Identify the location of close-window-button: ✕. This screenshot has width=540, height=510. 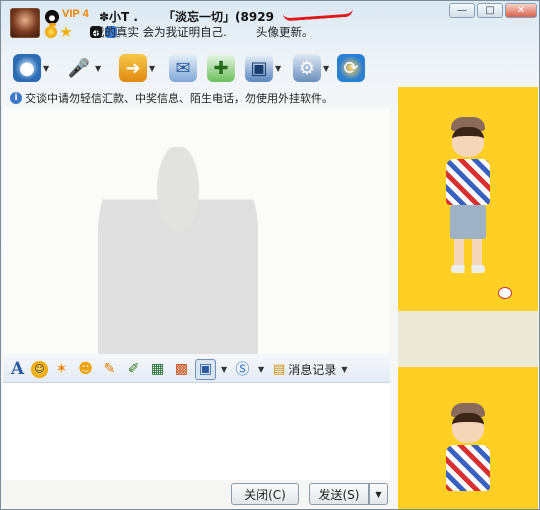
(521, 10).